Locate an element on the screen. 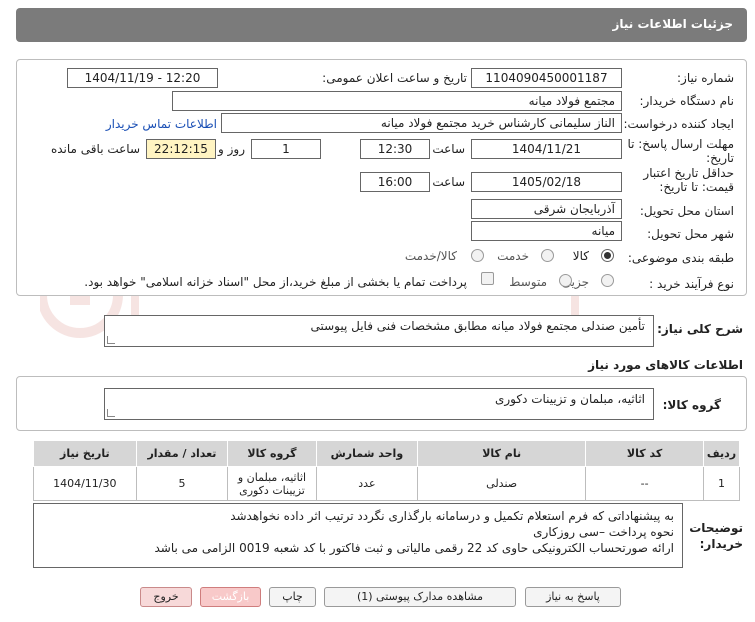 The height and width of the screenshot is (622, 755). page-title: جزئیات اطلاعات نیاز is located at coordinates (672, 24).